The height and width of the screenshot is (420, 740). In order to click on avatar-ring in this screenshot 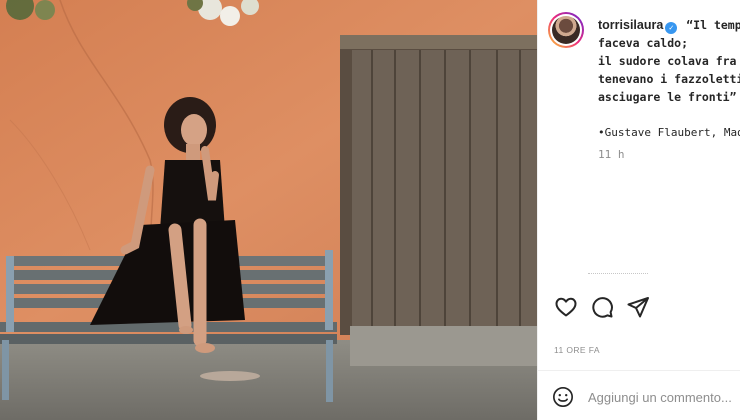, I will do `click(566, 30)`.